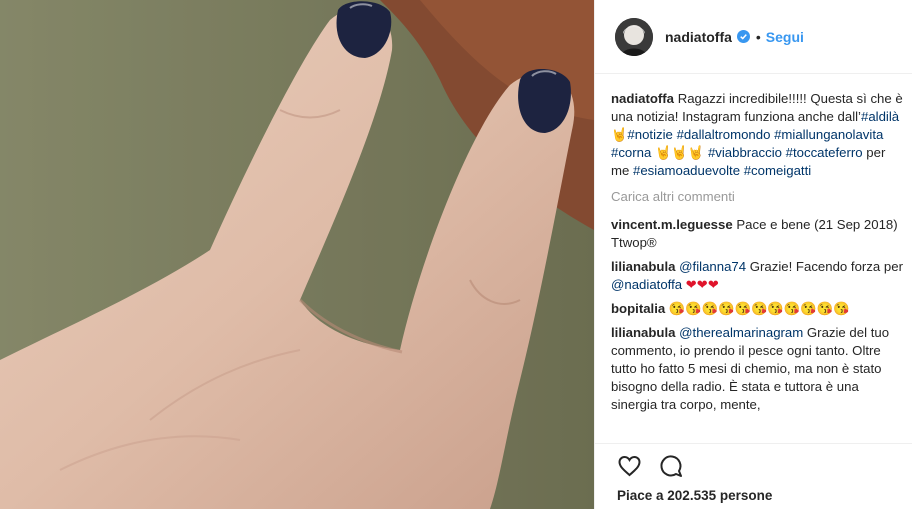 This screenshot has width=912, height=509. I want to click on hashtag-comeigatti: #comeigatti, so click(777, 170).